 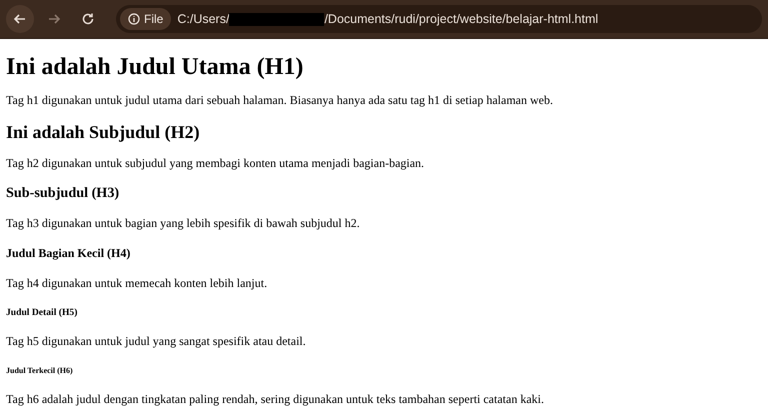 What do you see at coordinates (88, 19) in the screenshot?
I see `reload-icon` at bounding box center [88, 19].